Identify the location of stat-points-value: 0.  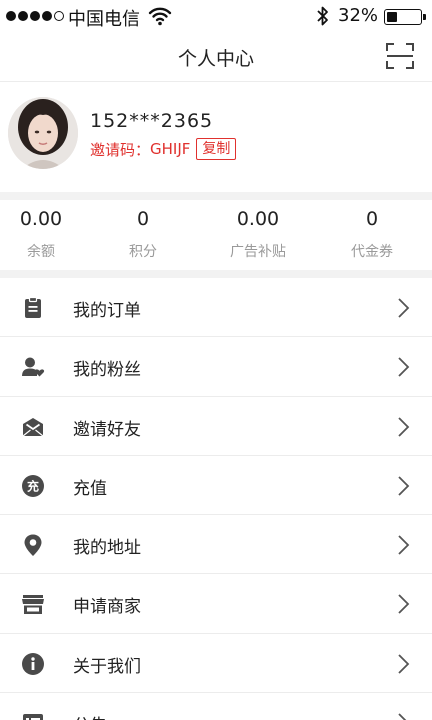
(143, 219).